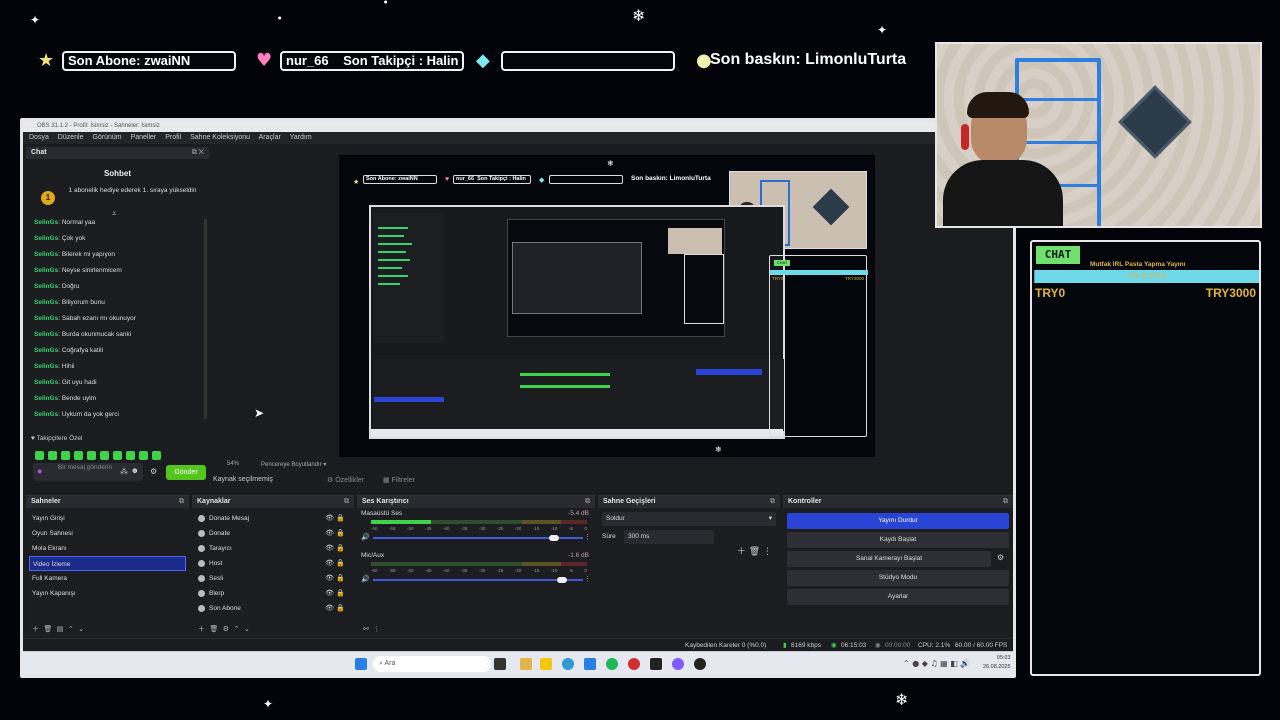  Describe the element at coordinates (361, 664) in the screenshot. I see `windows-start-icon` at that location.